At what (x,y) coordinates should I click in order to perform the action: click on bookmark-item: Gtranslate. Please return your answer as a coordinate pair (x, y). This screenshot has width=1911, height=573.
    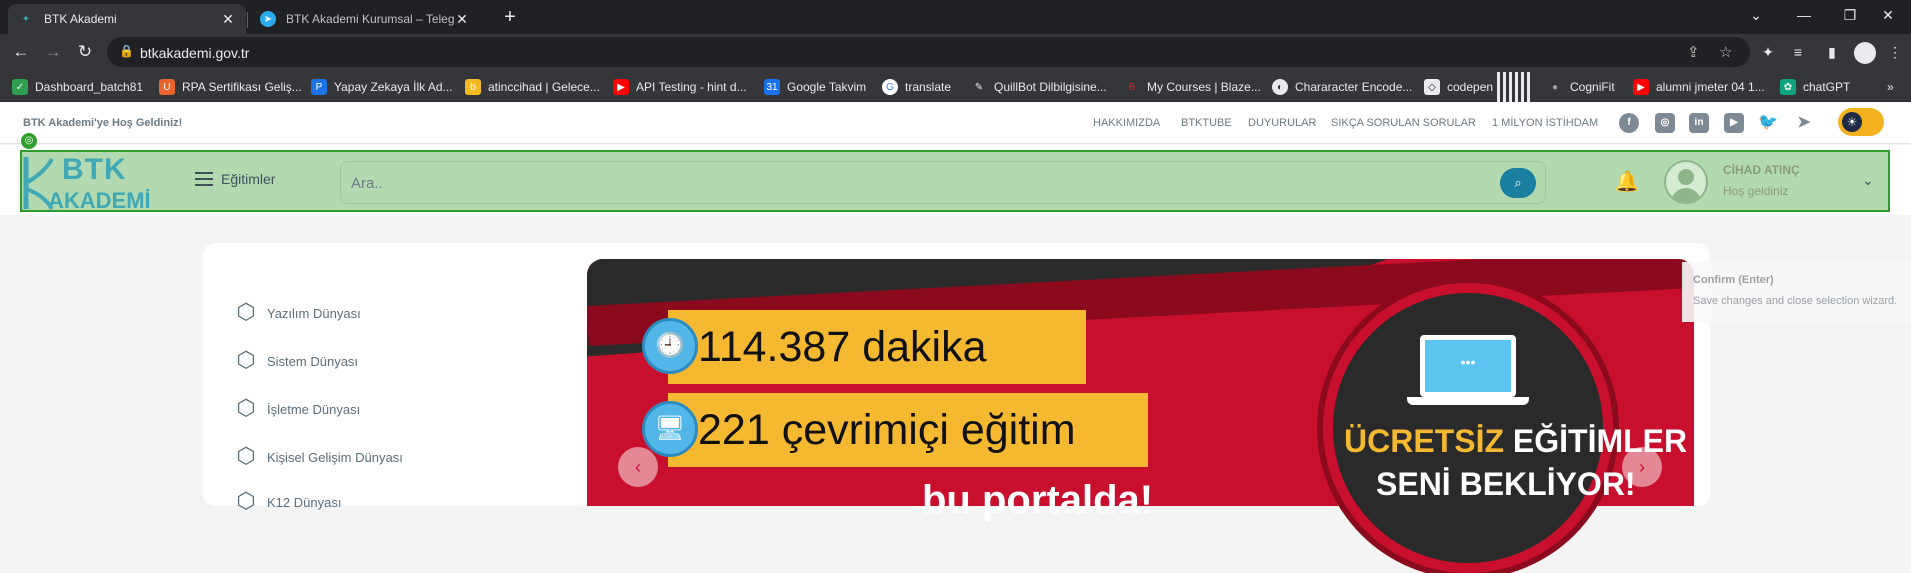
    Looking at the image, I should click on (916, 87).